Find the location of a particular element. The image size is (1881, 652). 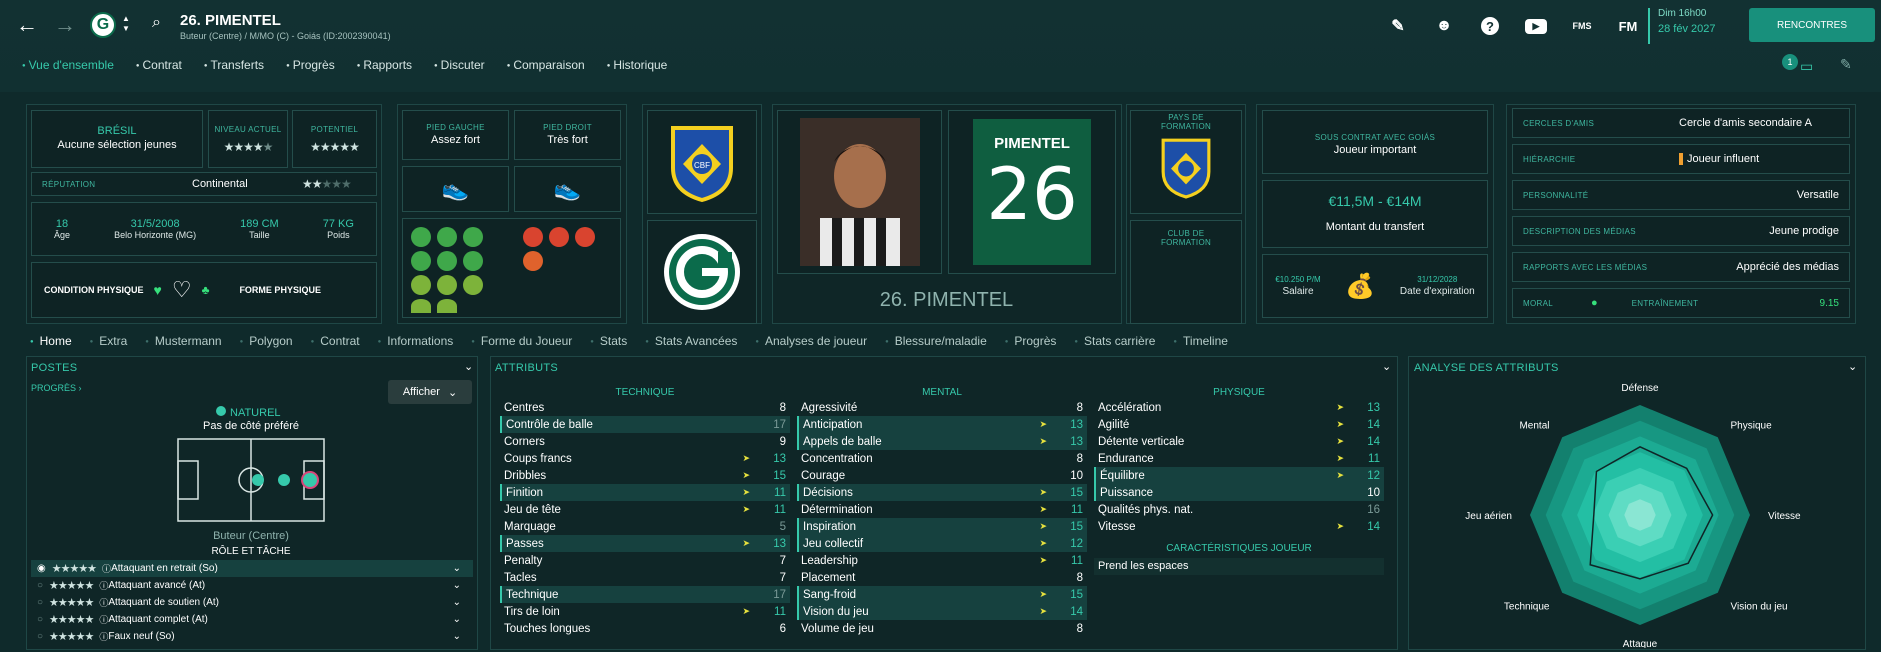

tab-stats: Stats is located at coordinates (608, 341).